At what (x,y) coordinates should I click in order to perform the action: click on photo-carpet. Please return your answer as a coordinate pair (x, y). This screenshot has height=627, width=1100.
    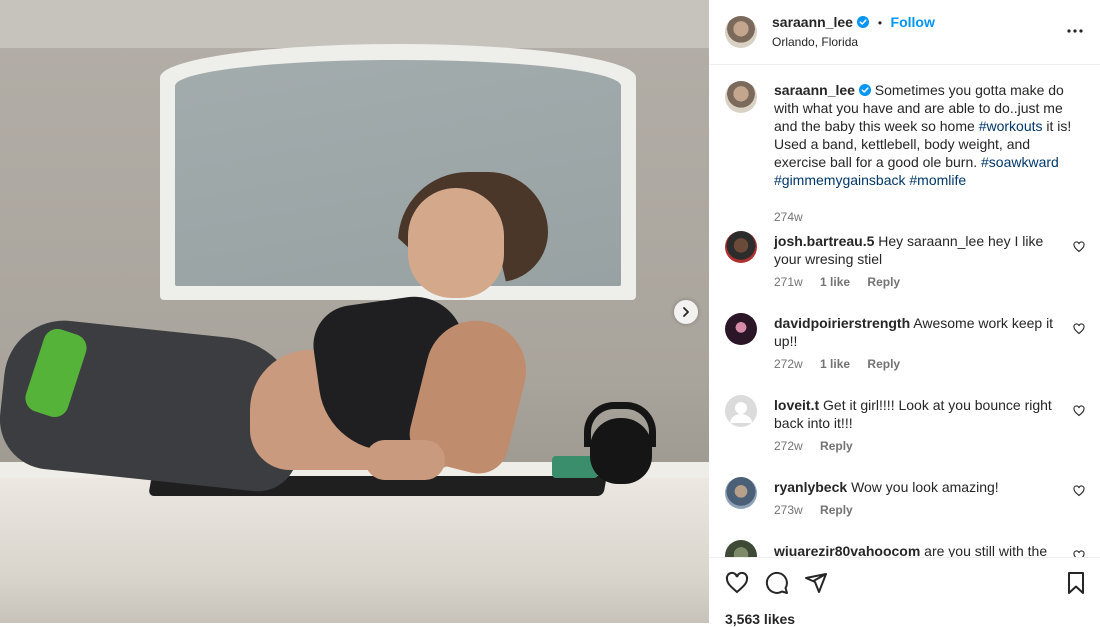
    Looking at the image, I should click on (354, 550).